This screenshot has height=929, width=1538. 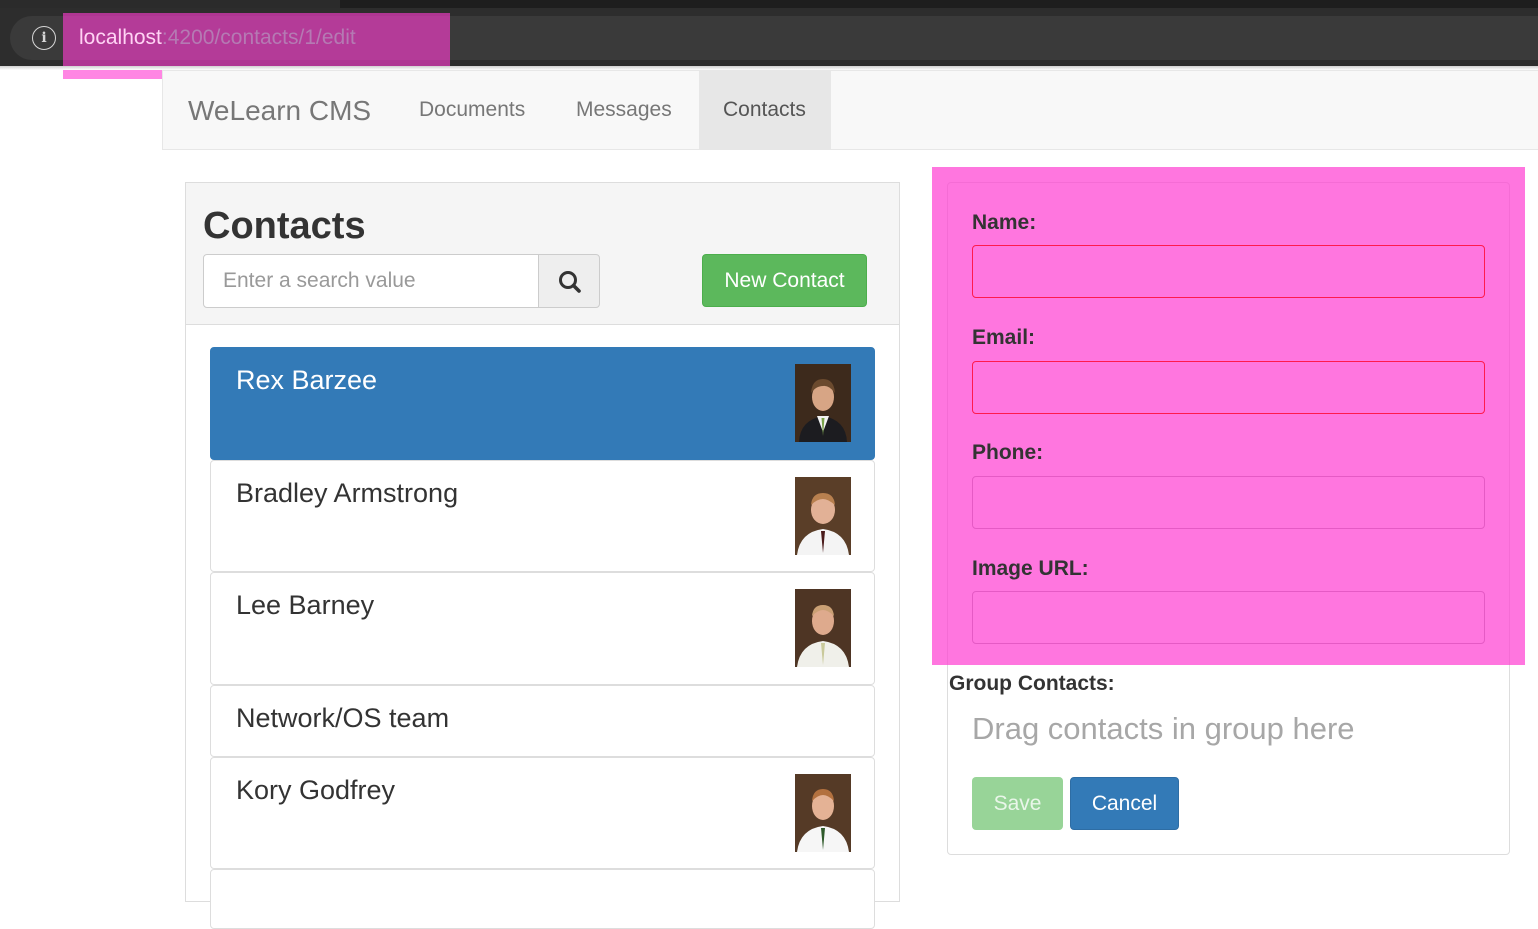 I want to click on contact-item-partial, so click(x=542, y=899).